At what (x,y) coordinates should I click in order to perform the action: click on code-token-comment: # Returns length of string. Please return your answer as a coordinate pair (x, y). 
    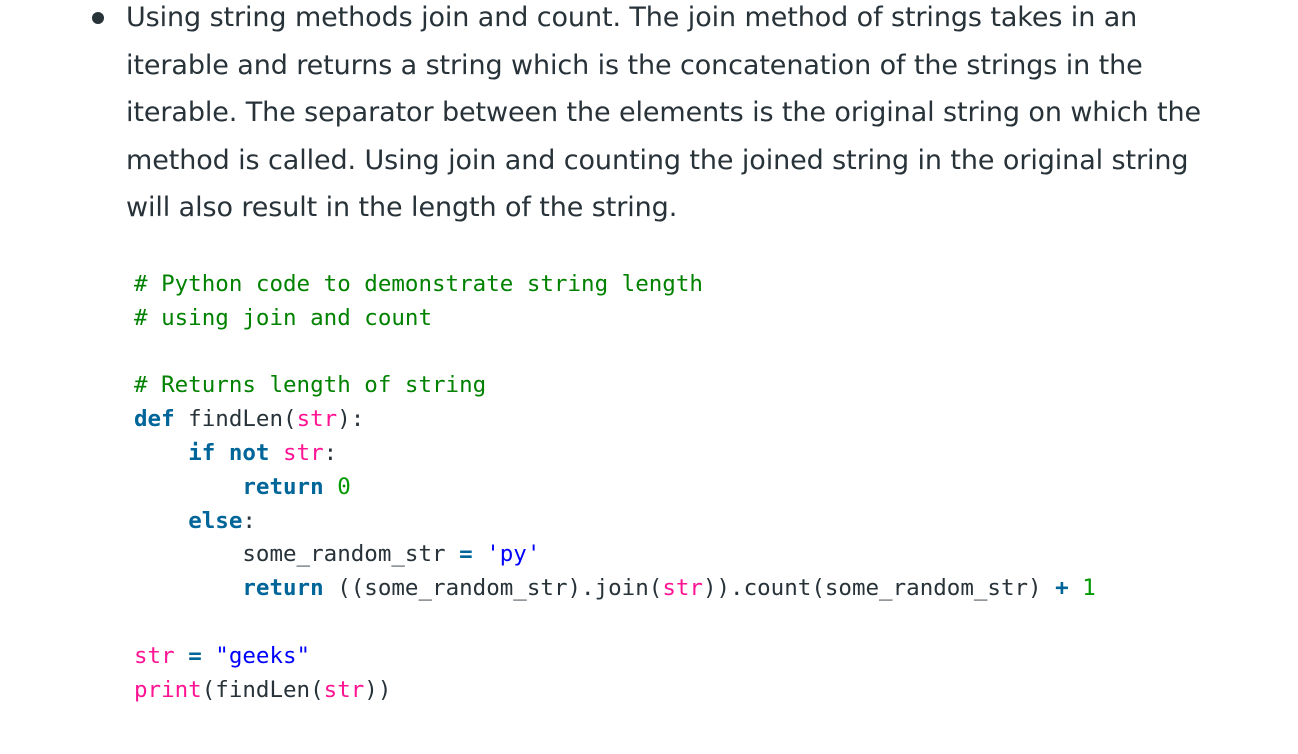
    Looking at the image, I should click on (310, 385).